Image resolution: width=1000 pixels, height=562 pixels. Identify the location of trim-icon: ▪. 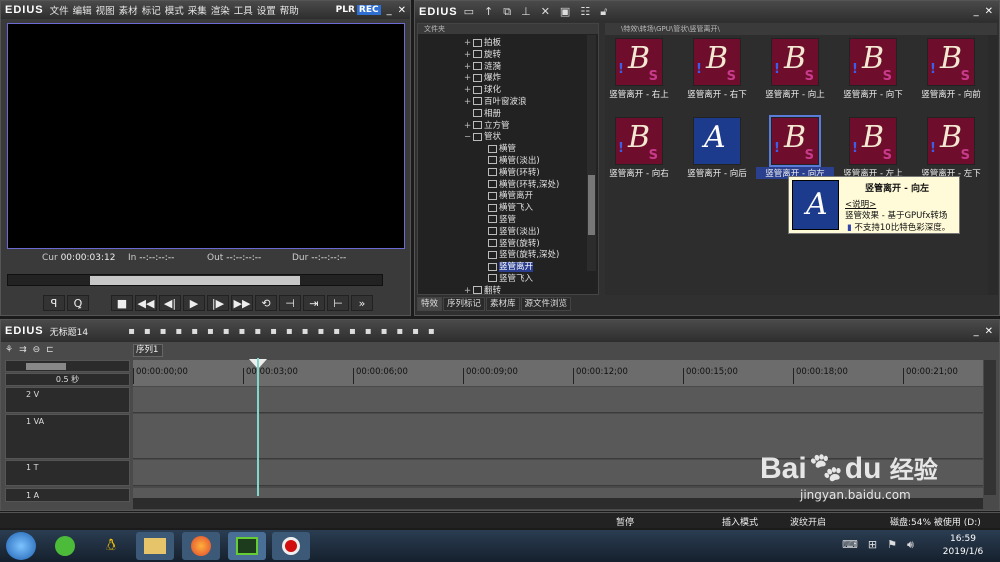
(257, 331).